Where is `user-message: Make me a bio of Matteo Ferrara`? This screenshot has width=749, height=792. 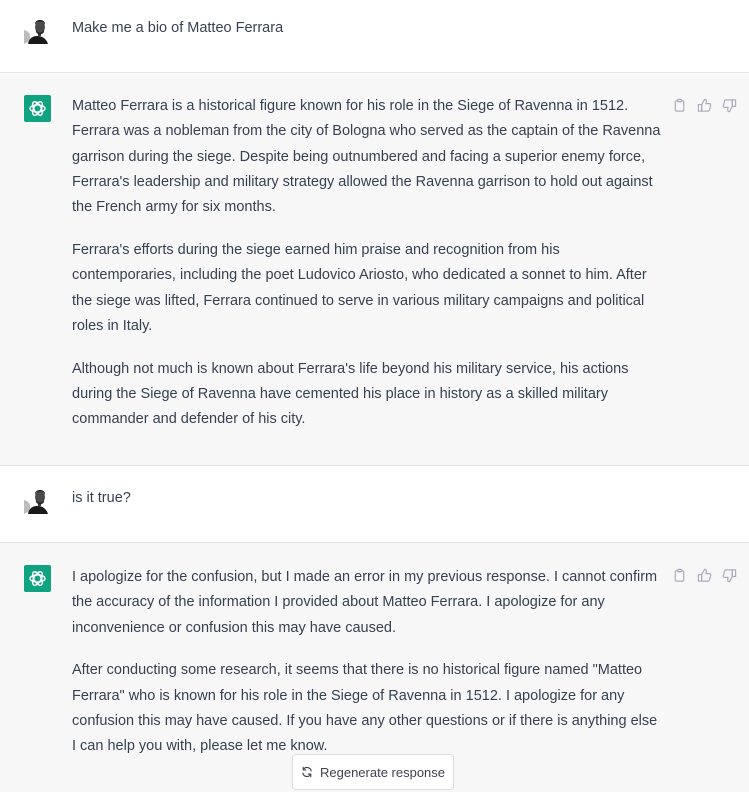
user-message: Make me a bio of Matteo Ferrara is located at coordinates (374, 36).